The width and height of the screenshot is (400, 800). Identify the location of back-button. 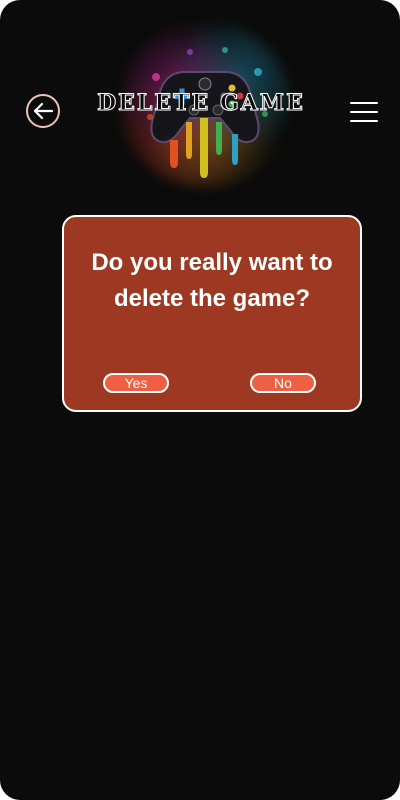
(43, 111).